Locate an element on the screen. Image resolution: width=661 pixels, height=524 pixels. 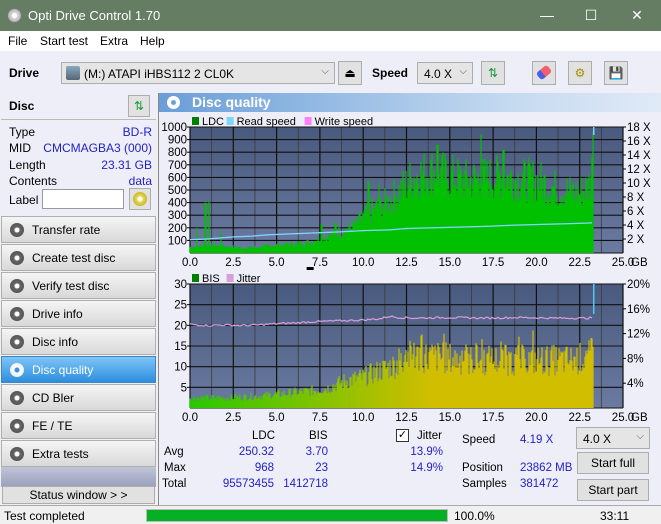
refresh-arrows-icon: ⇅ is located at coordinates (139, 106).